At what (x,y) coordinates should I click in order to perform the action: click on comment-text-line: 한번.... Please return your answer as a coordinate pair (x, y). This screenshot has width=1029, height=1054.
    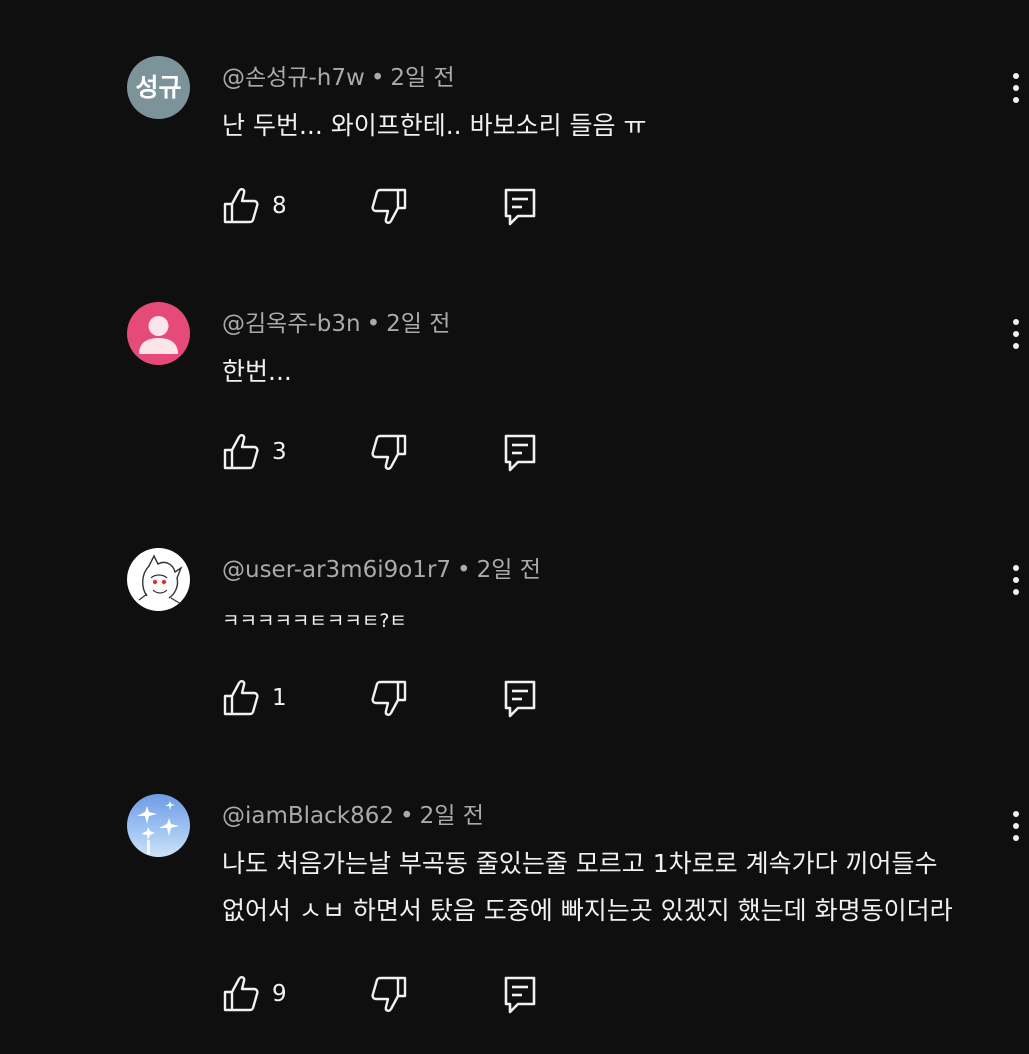
    Looking at the image, I should click on (257, 371).